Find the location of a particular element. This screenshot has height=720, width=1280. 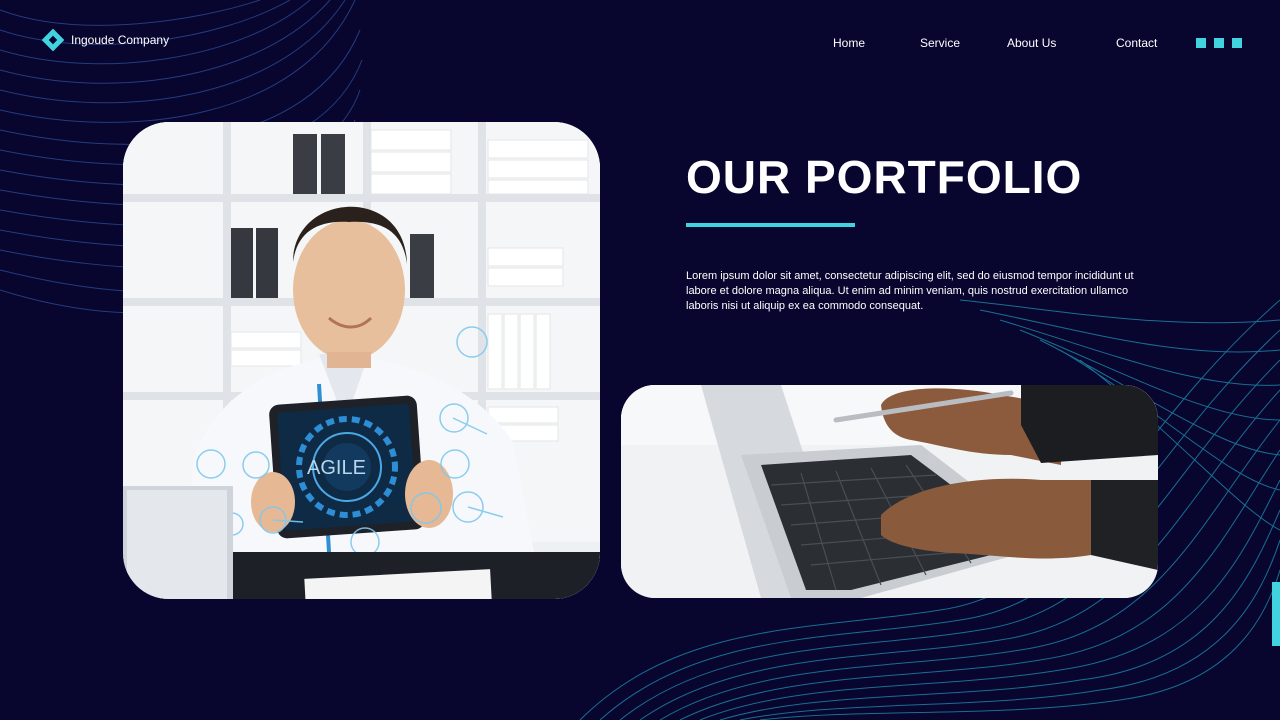

nav-contact: Contact is located at coordinates (1136, 43).